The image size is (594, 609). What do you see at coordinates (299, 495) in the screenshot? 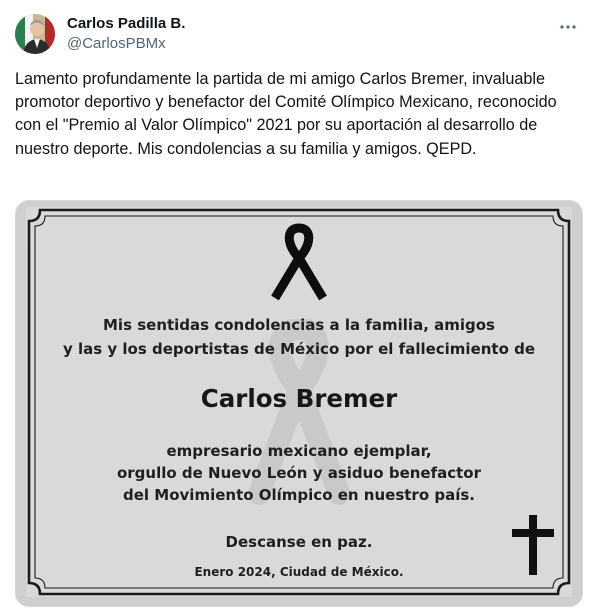
I see `tribute-line-3: del Movimiento Olímpico en nuestro país.` at bounding box center [299, 495].